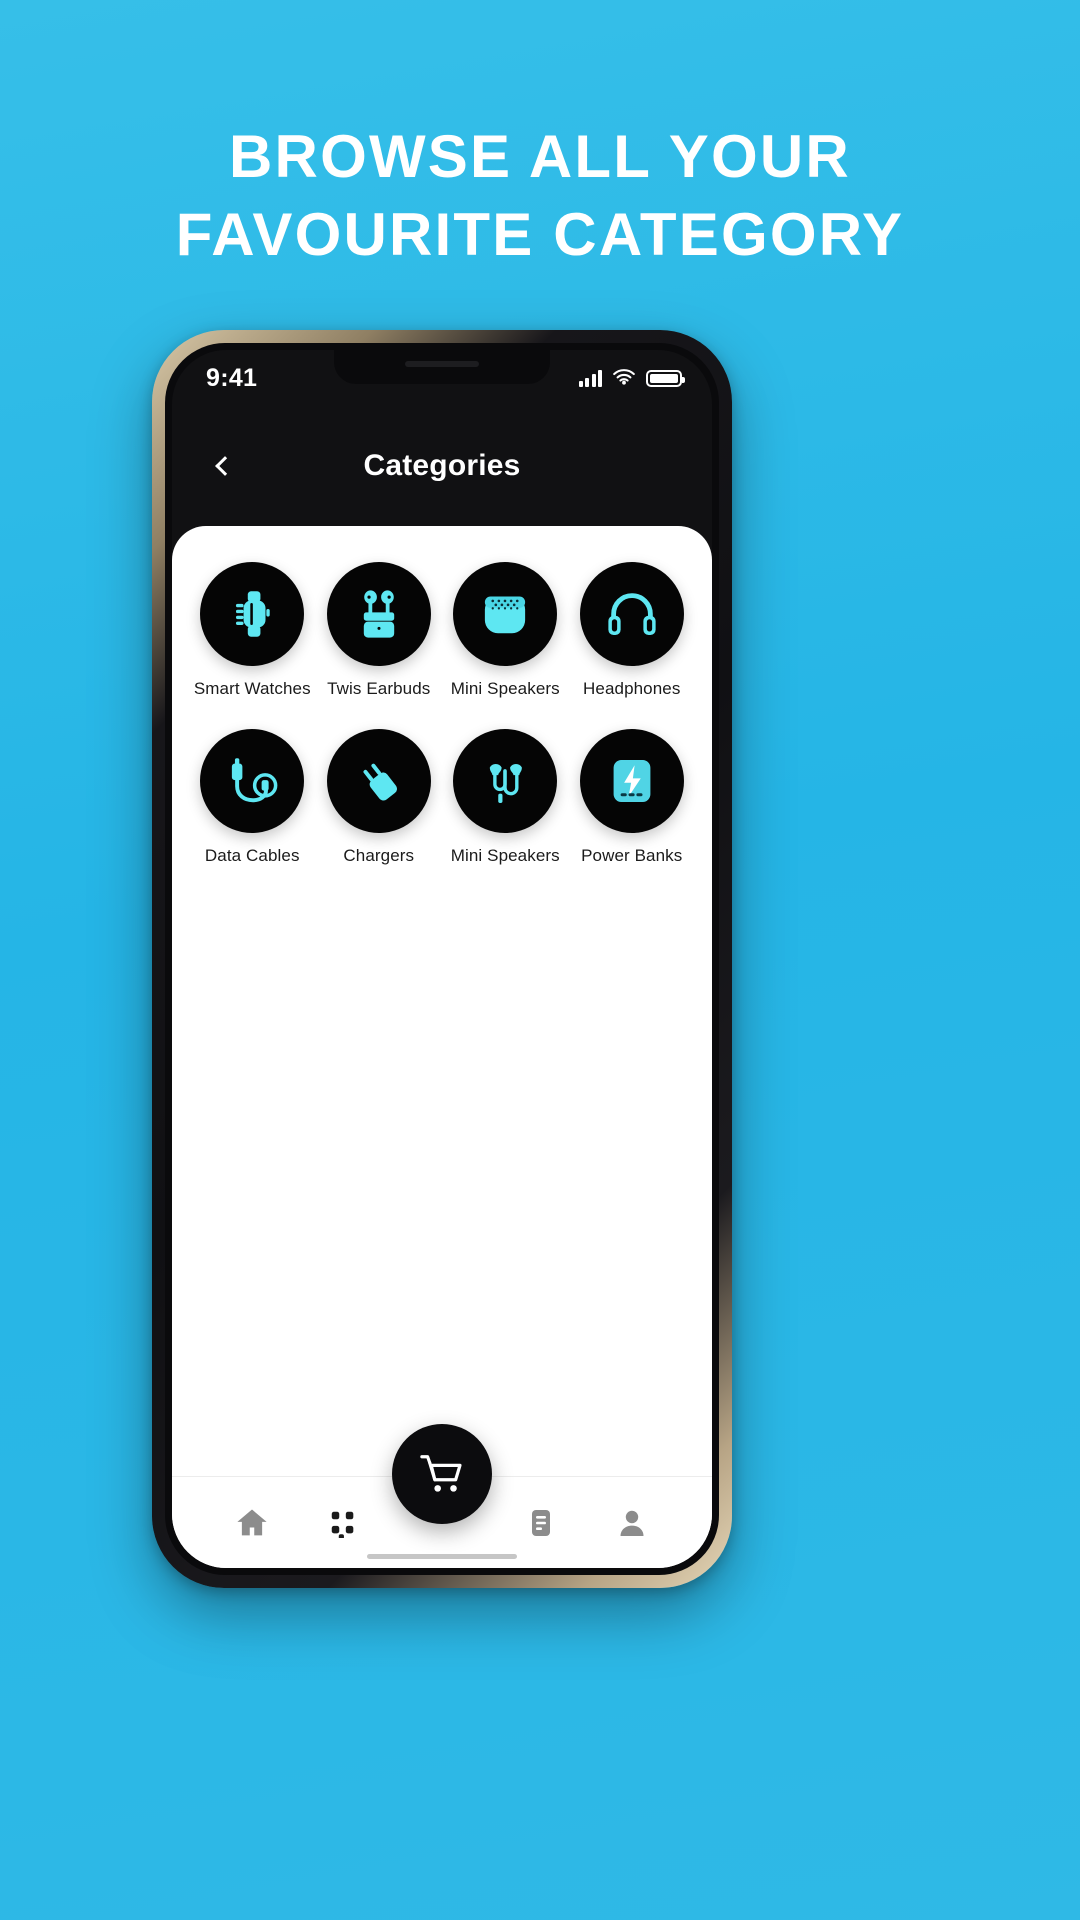 Image resolution: width=1080 pixels, height=1920 pixels. I want to click on smart-watch-icon, so click(253, 614).